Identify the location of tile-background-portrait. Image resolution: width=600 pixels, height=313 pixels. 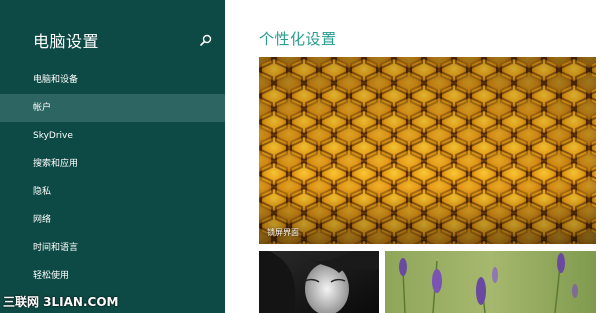
(319, 282).